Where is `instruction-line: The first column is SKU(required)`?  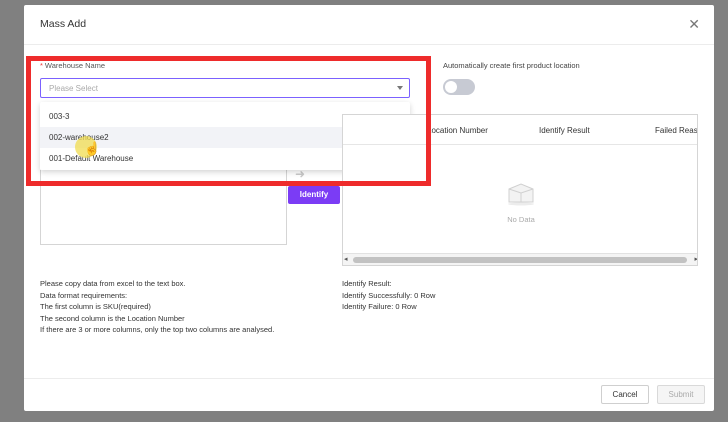
instruction-line: The first column is SKU(required) is located at coordinates (95, 306).